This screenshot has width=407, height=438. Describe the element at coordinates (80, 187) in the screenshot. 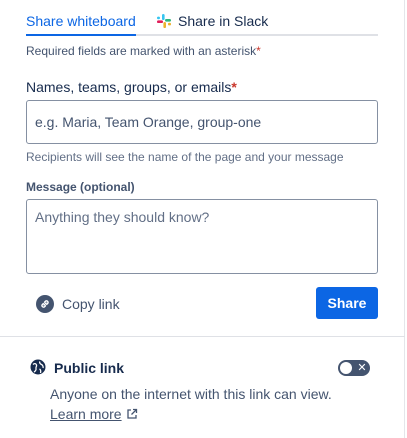

I see `message-field-label: Message (optional)` at that location.